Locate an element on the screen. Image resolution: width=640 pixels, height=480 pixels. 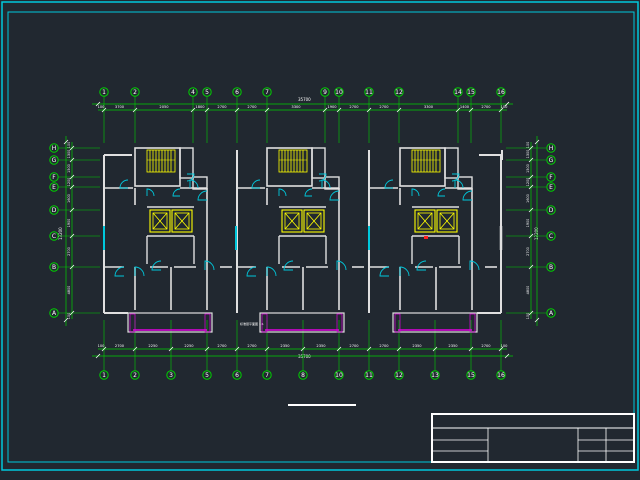
right-row-axis-G-label: G is located at coordinates (551, 160).